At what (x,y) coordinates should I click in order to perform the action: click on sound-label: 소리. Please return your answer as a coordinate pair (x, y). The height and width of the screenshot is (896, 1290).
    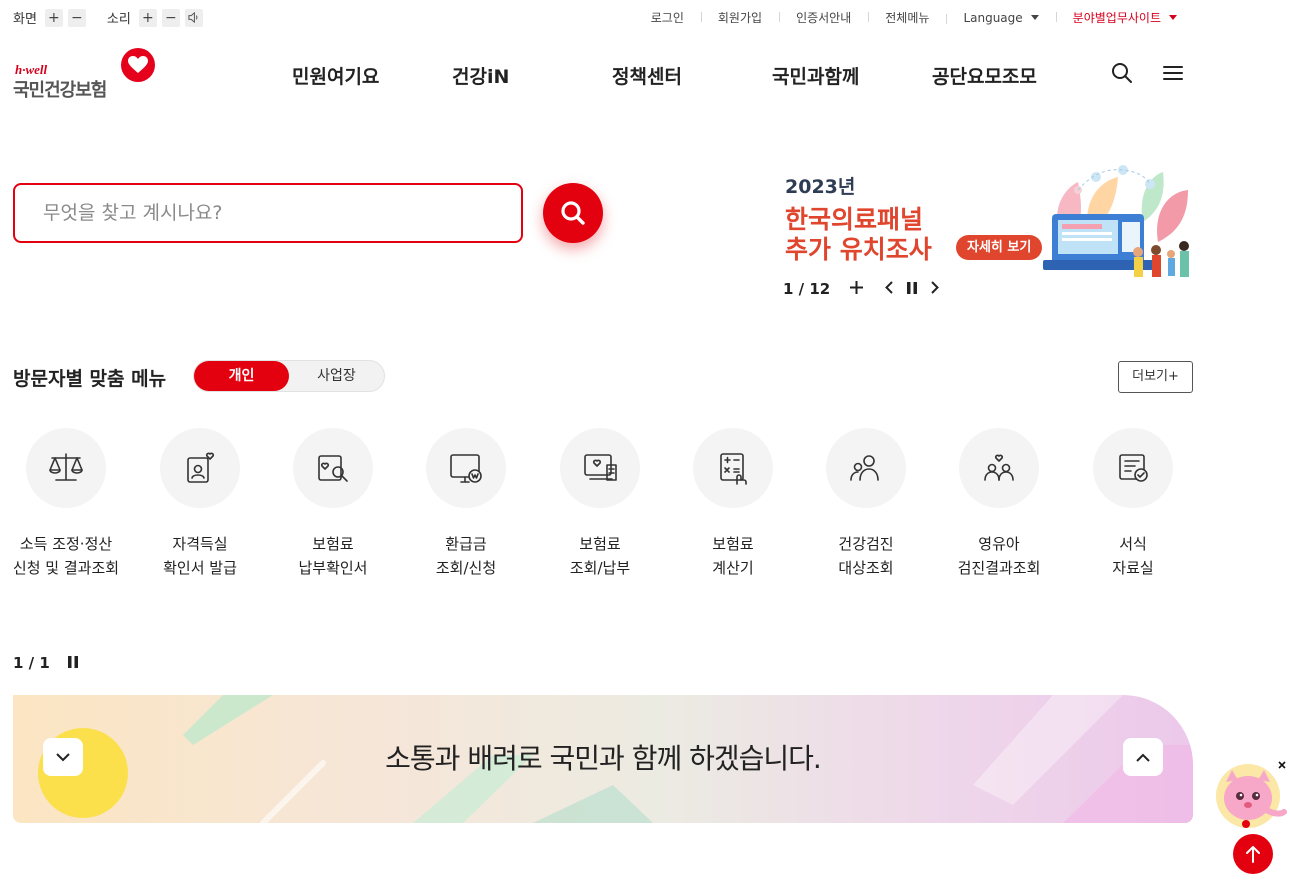
    Looking at the image, I should click on (118, 19).